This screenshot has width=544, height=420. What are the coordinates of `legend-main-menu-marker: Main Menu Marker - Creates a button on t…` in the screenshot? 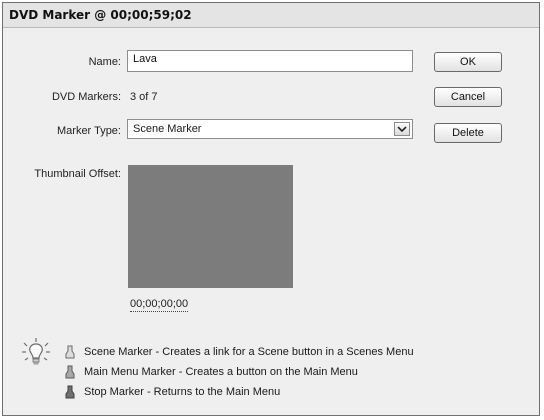 It's located at (221, 372).